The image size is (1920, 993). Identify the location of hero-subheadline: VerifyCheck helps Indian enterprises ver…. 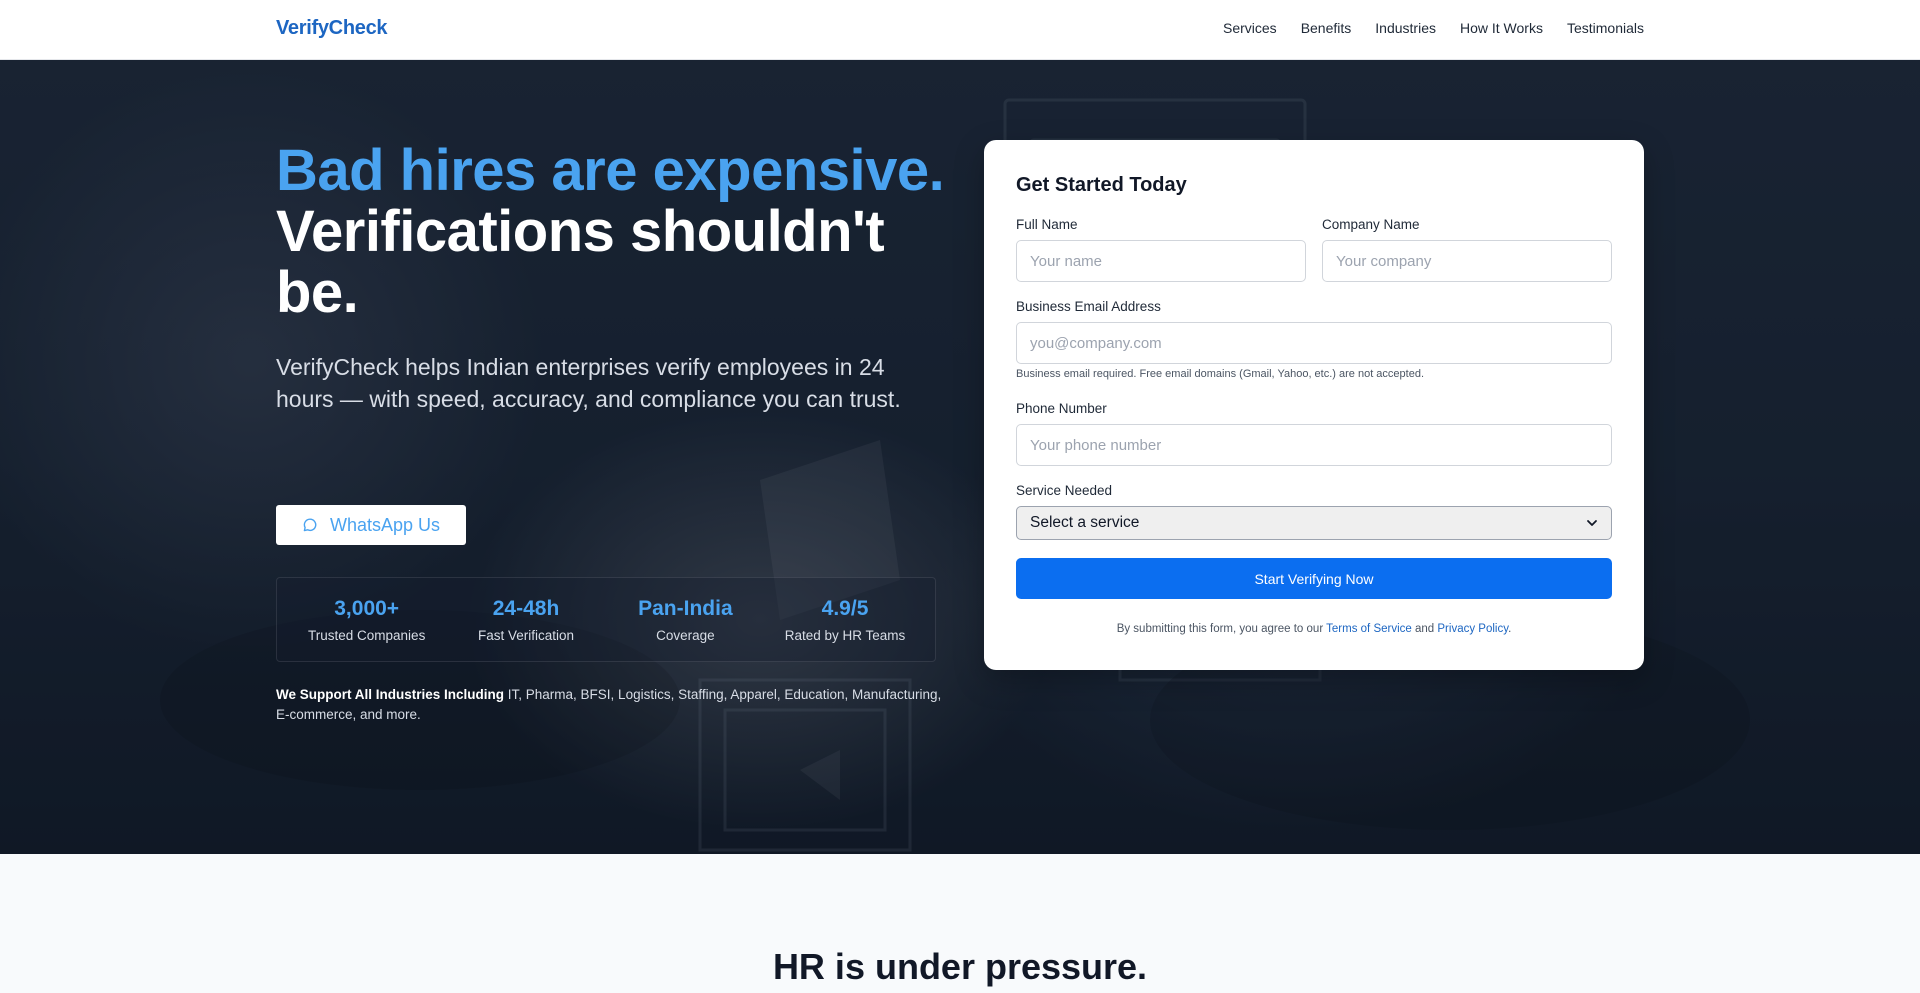
(588, 383).